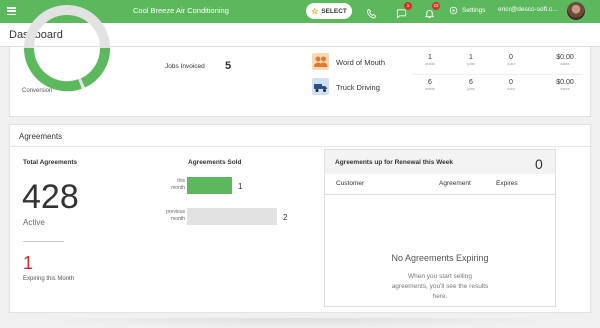  I want to click on people-icon, so click(320, 61).